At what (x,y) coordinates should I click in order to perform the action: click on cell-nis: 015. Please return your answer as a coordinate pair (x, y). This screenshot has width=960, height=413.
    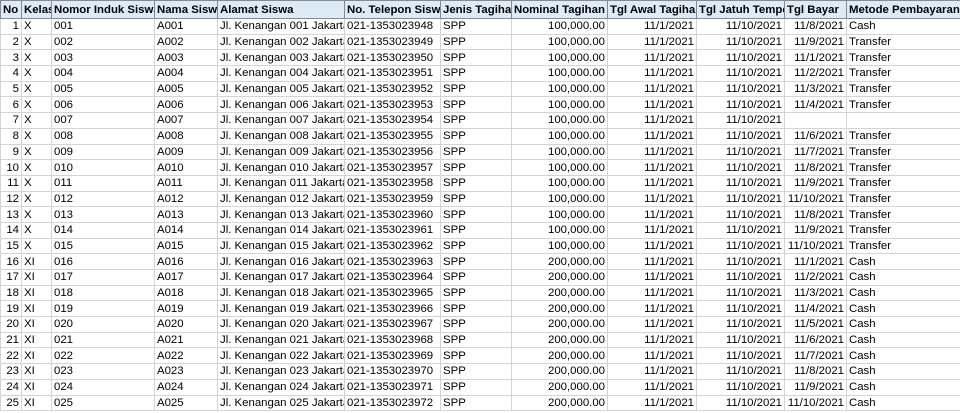
    Looking at the image, I should click on (103, 246).